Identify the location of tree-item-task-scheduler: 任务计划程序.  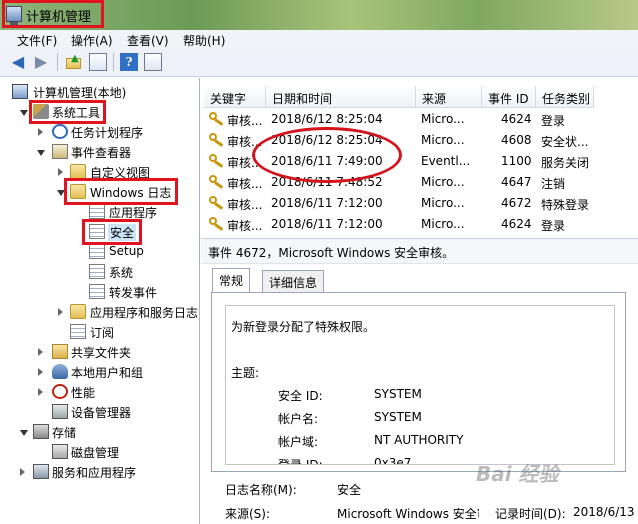
(99, 132).